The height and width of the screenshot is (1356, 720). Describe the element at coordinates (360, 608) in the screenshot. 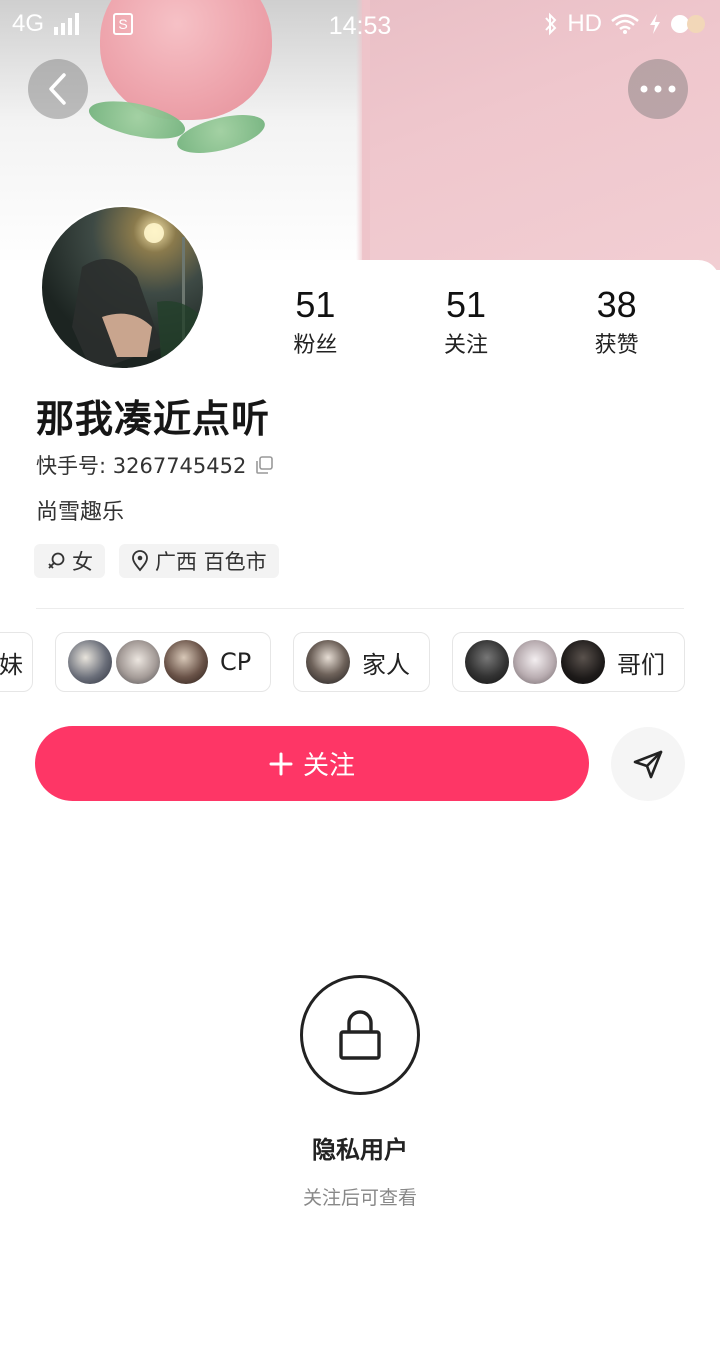

I see `divider` at that location.